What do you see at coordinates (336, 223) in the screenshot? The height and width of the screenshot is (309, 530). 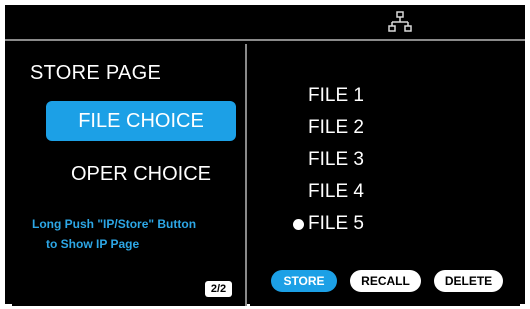 I see `file-label: FILE 5` at bounding box center [336, 223].